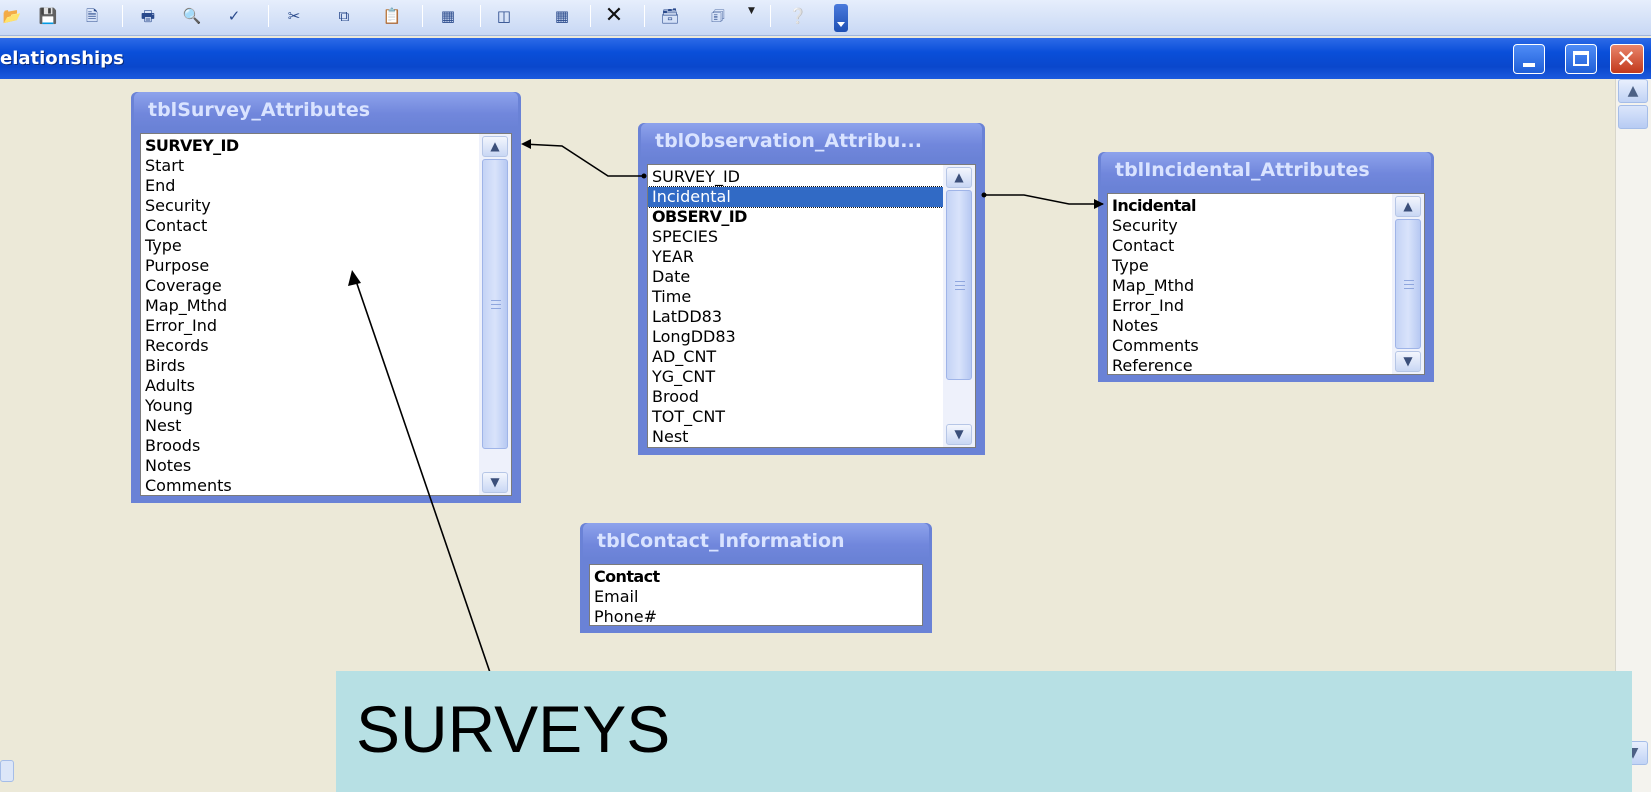 The image size is (1651, 792). I want to click on open-icon: 📂, so click(12, 16).